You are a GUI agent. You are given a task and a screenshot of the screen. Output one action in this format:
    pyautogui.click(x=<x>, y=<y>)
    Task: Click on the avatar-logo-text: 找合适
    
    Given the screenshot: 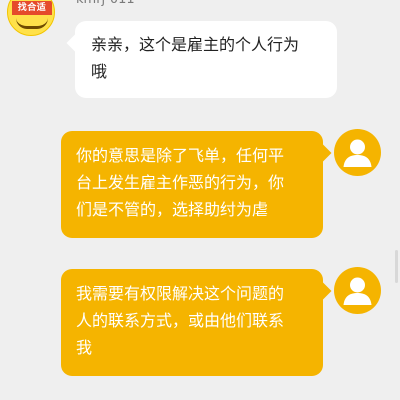 What is the action you would take?
    pyautogui.click(x=32, y=8)
    